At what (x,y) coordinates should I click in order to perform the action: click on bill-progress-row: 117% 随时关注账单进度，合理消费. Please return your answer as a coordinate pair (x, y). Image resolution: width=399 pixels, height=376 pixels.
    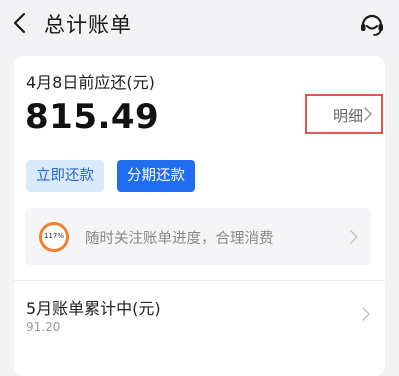
    Looking at the image, I should click on (198, 236).